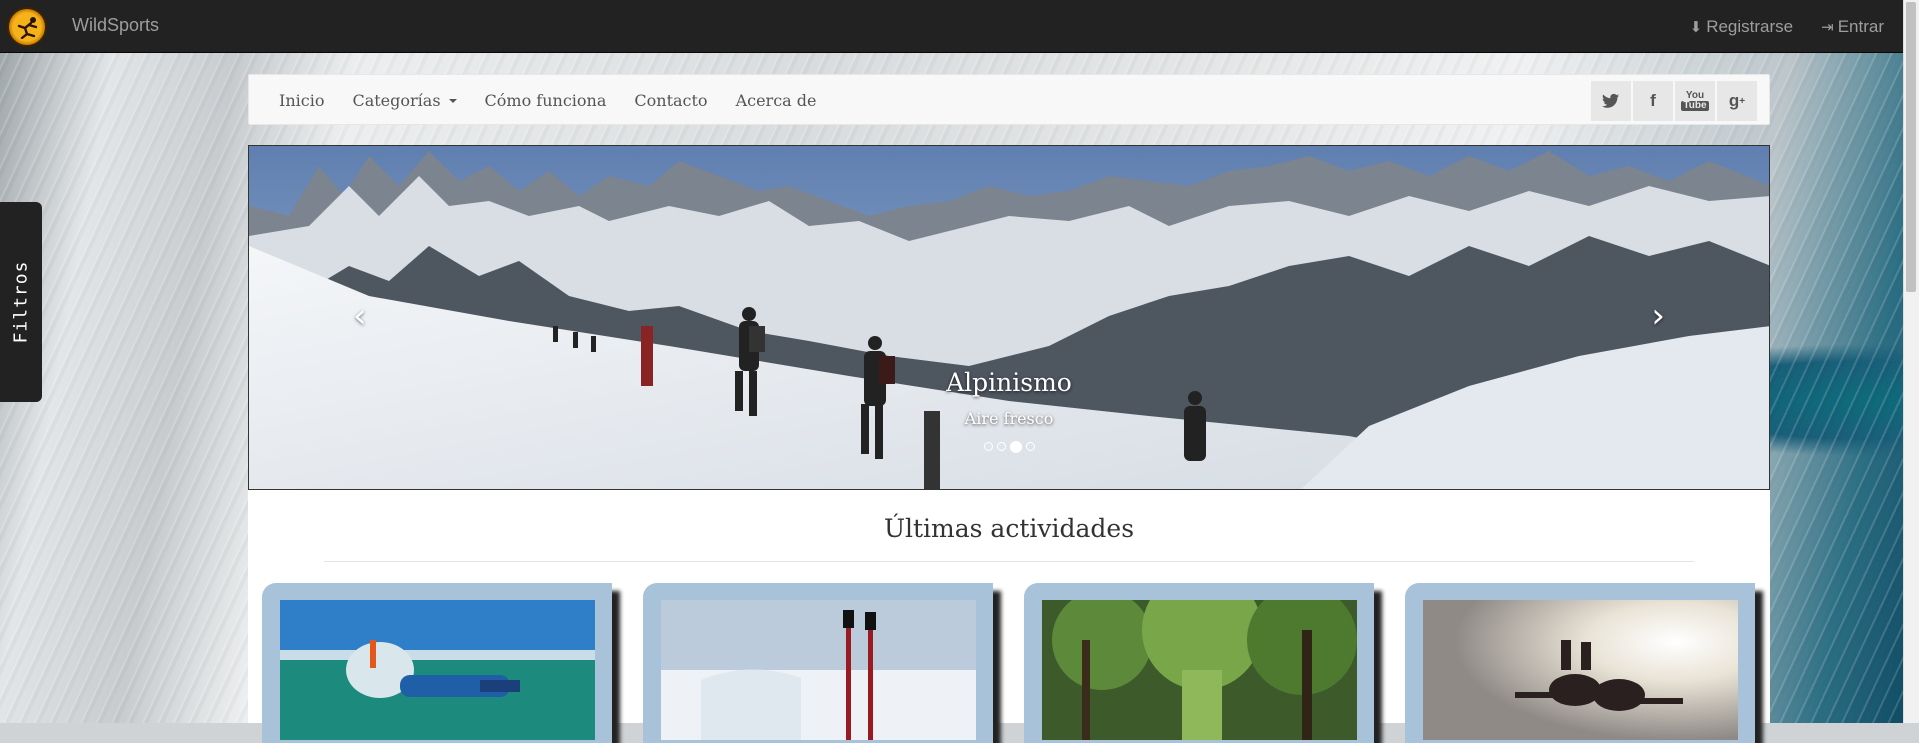 This screenshot has height=743, width=1919. What do you see at coordinates (1750, 26) in the screenshot?
I see `register-label: Registrarse` at bounding box center [1750, 26].